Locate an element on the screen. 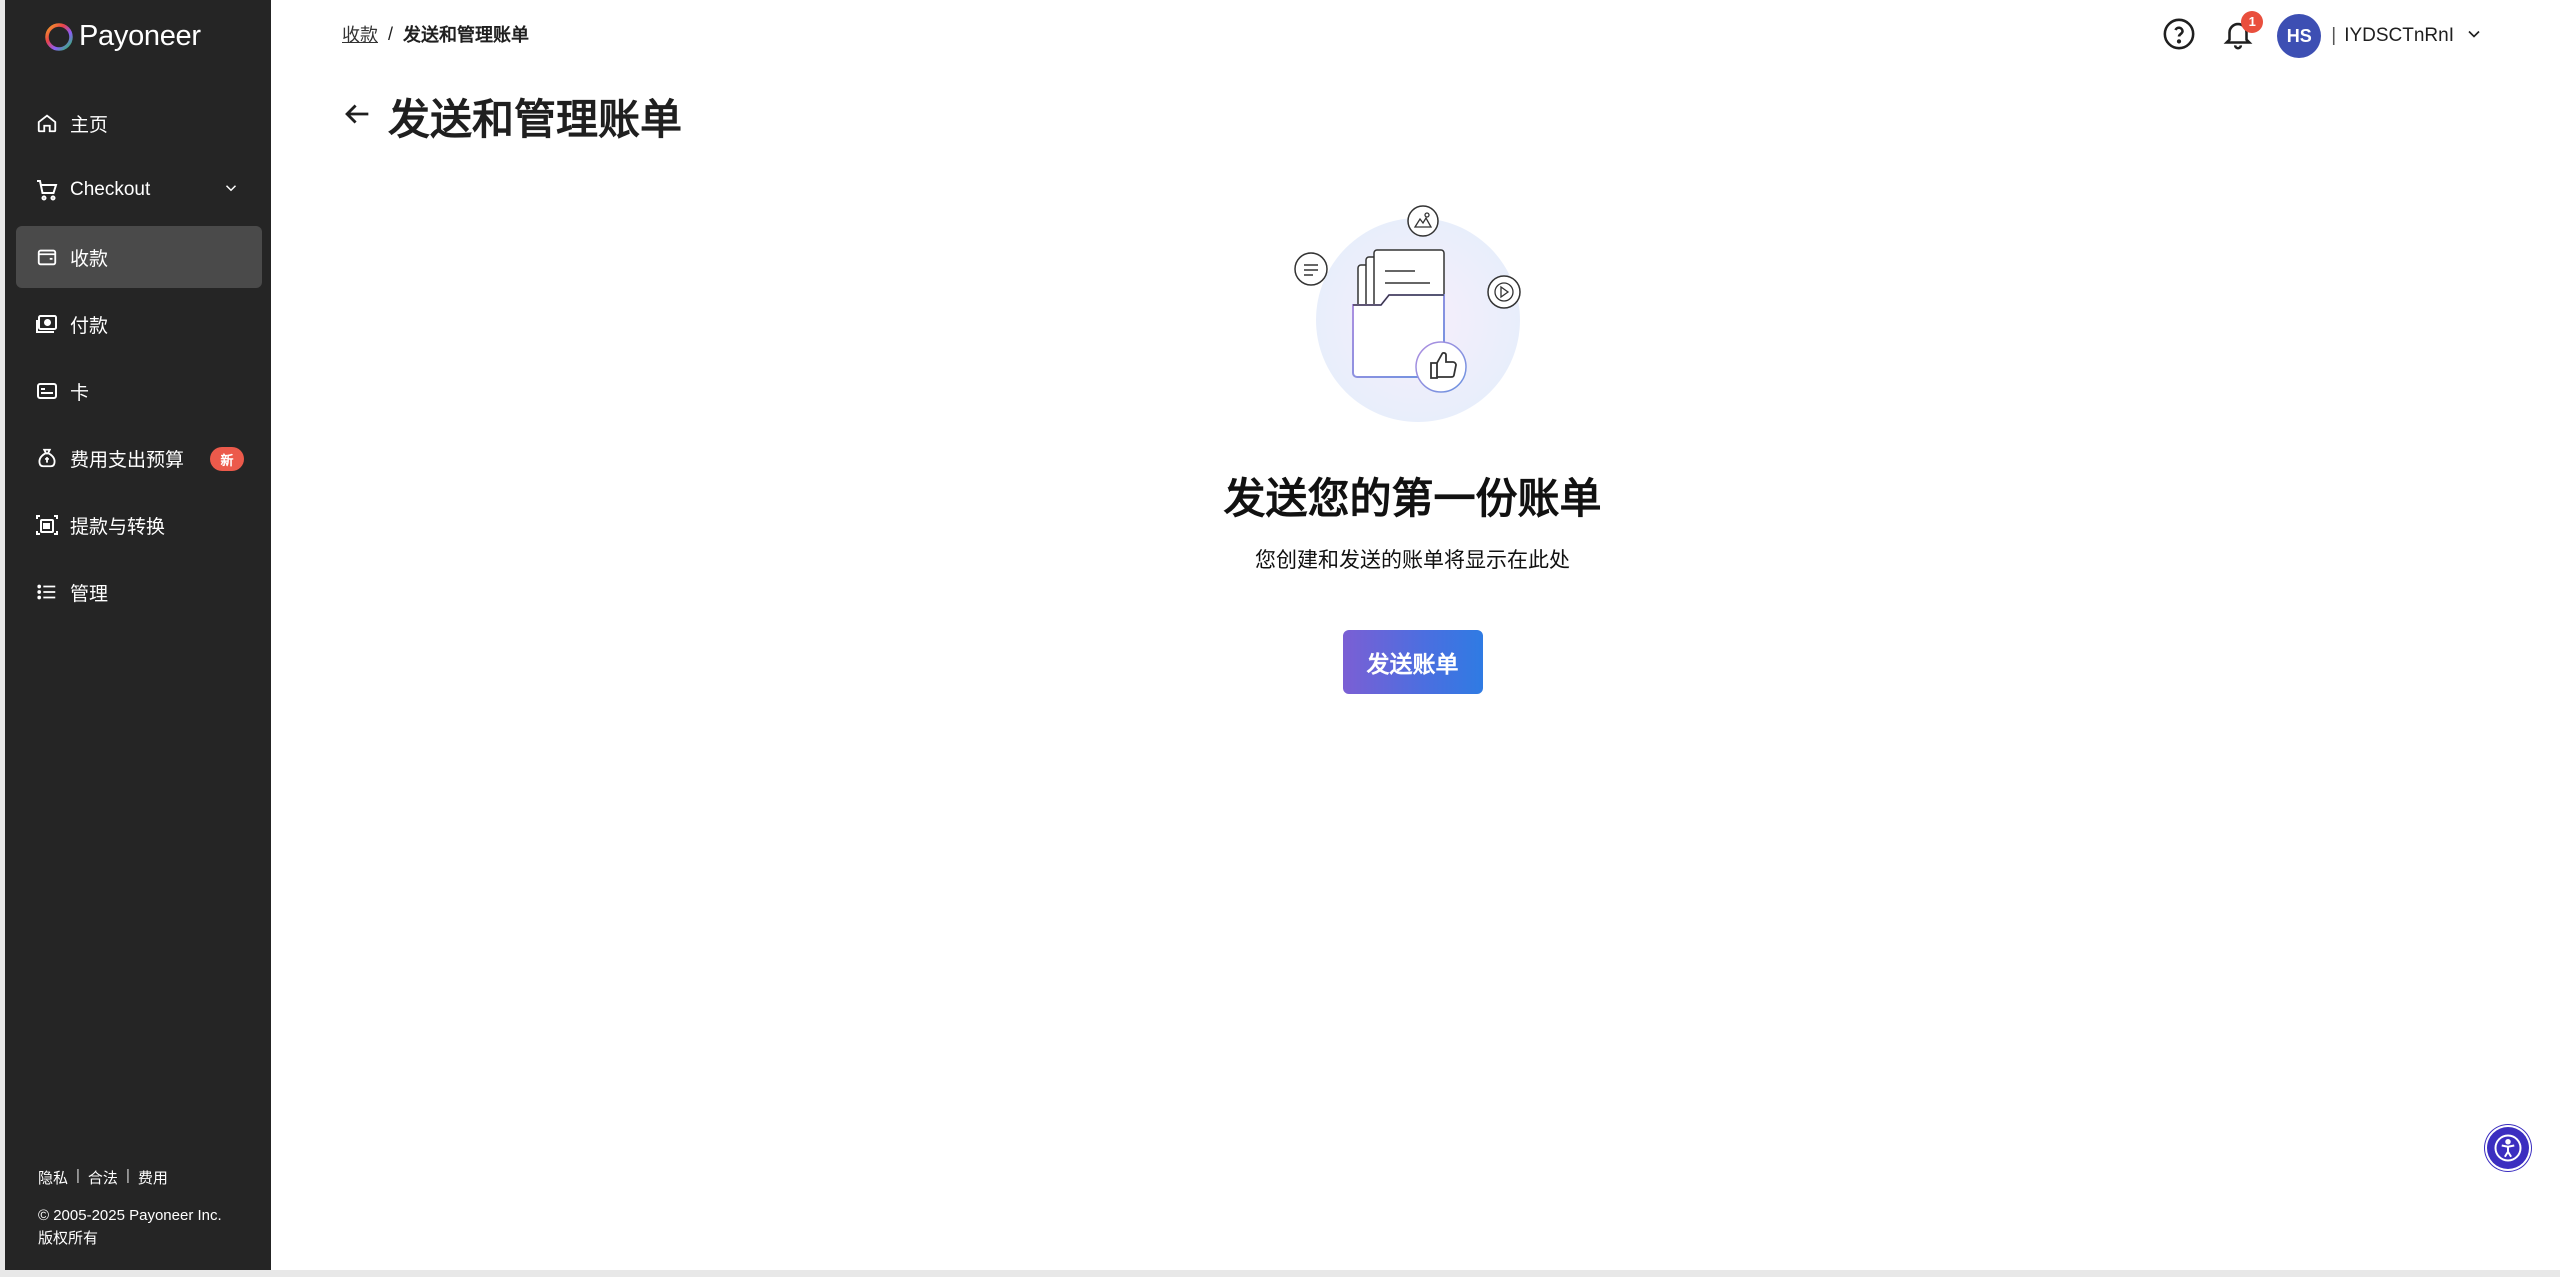 The image size is (2560, 1277). copyright-rights: 版权所有 is located at coordinates (68, 1238).